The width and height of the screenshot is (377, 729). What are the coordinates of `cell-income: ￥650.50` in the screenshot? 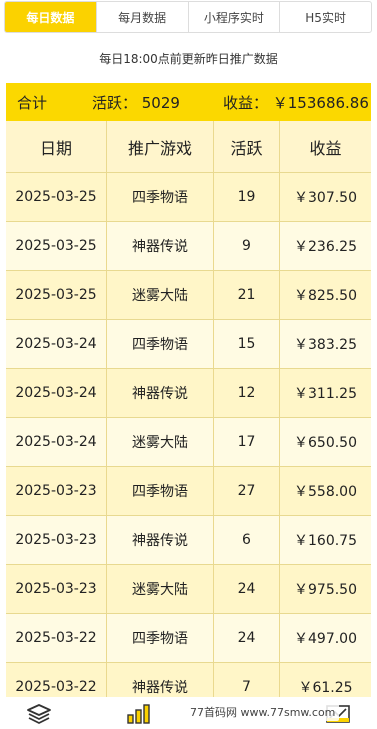 It's located at (325, 443).